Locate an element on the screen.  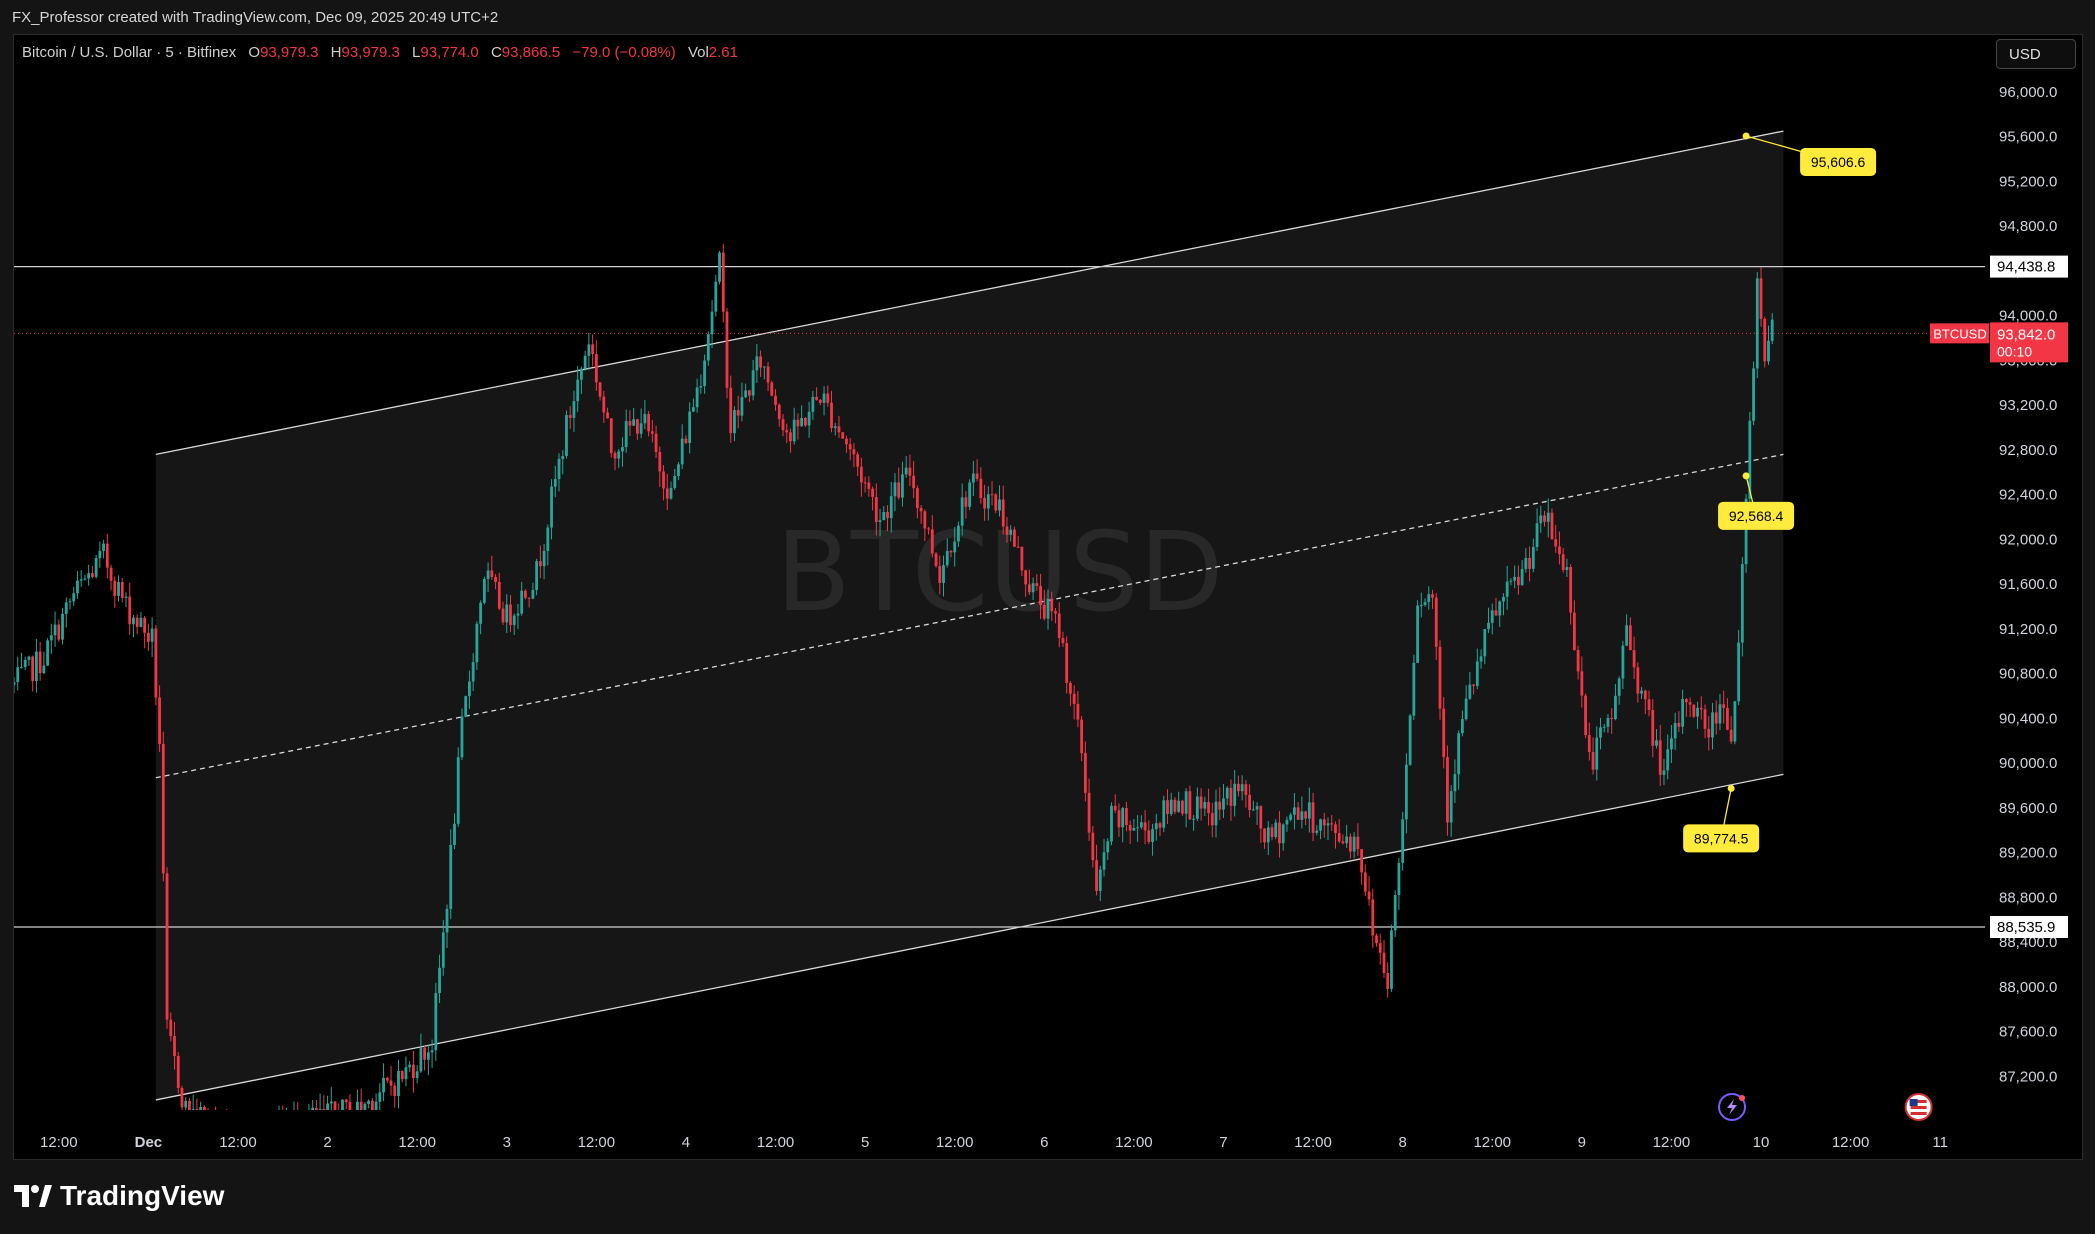
price-axis-tick: 95,200.0 is located at coordinates (2028, 181).